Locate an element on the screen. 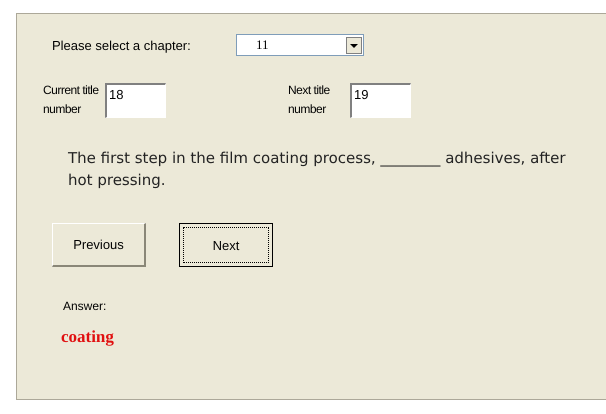  title-number-field: 18 is located at coordinates (135, 100).